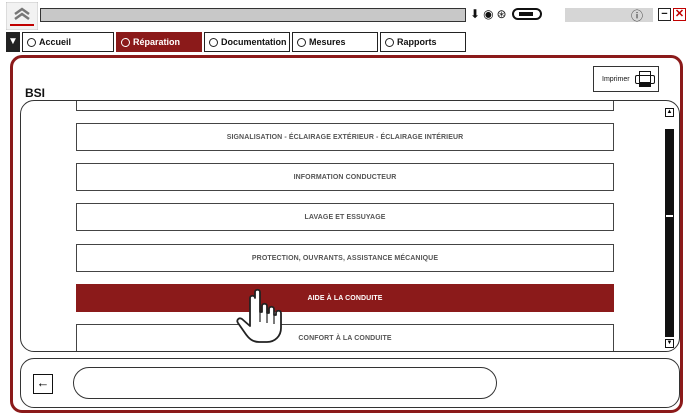  I want to click on arrow-left-icon: ←, so click(43, 382).